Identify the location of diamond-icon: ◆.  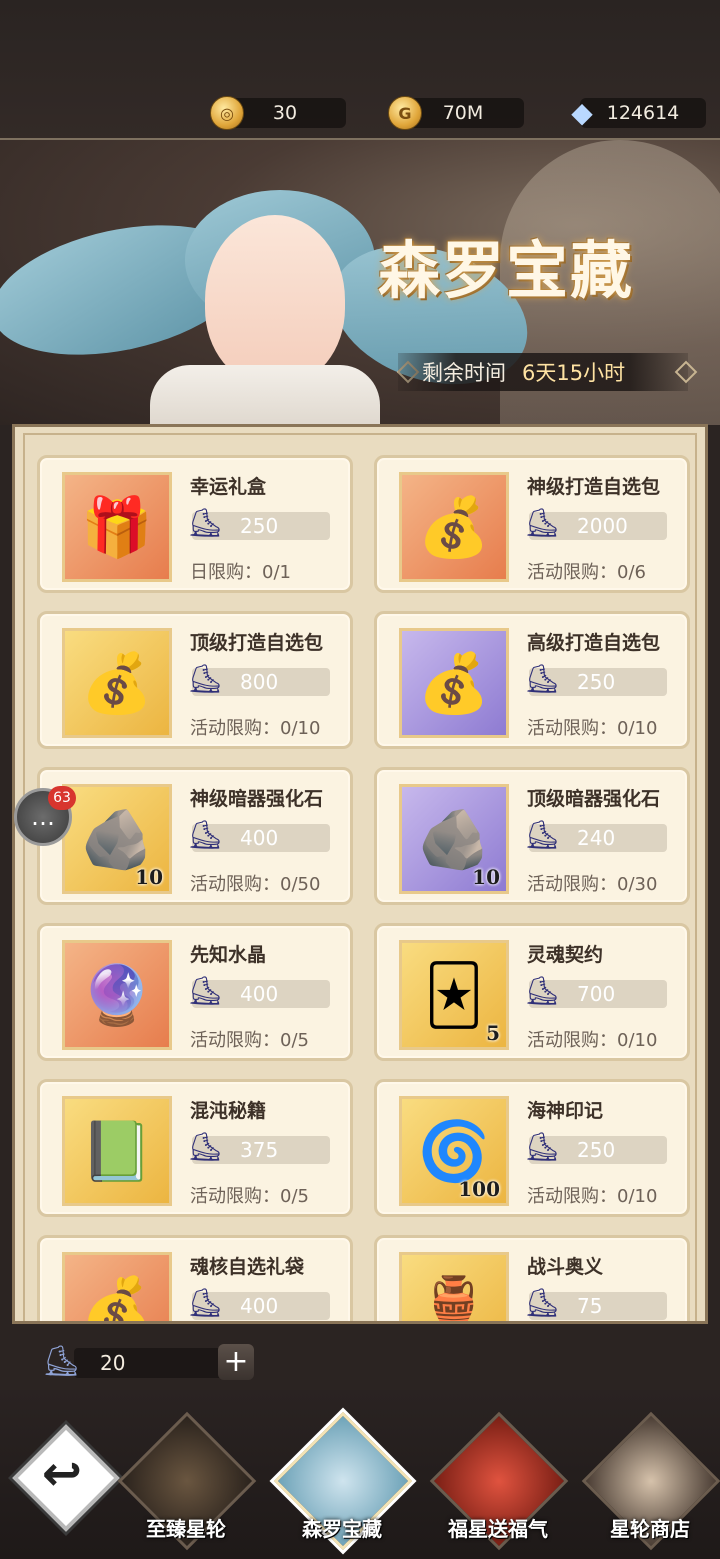
(582, 112).